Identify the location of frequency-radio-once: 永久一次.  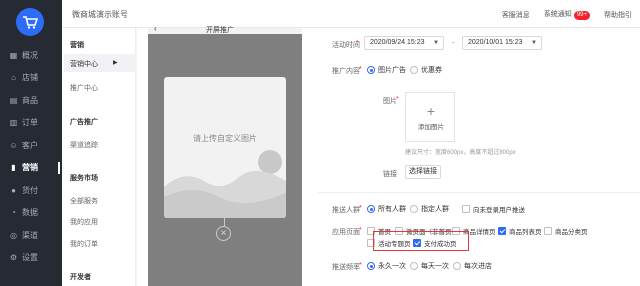
(386, 266).